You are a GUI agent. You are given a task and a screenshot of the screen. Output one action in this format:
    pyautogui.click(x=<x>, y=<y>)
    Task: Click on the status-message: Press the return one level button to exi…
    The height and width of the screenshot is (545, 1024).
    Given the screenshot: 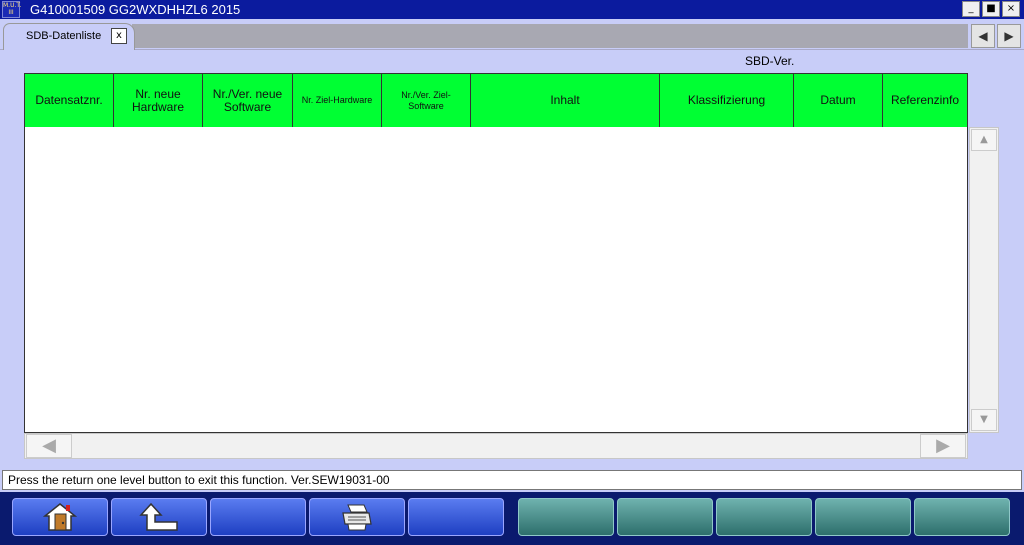 What is the action you would take?
    pyautogui.click(x=512, y=480)
    